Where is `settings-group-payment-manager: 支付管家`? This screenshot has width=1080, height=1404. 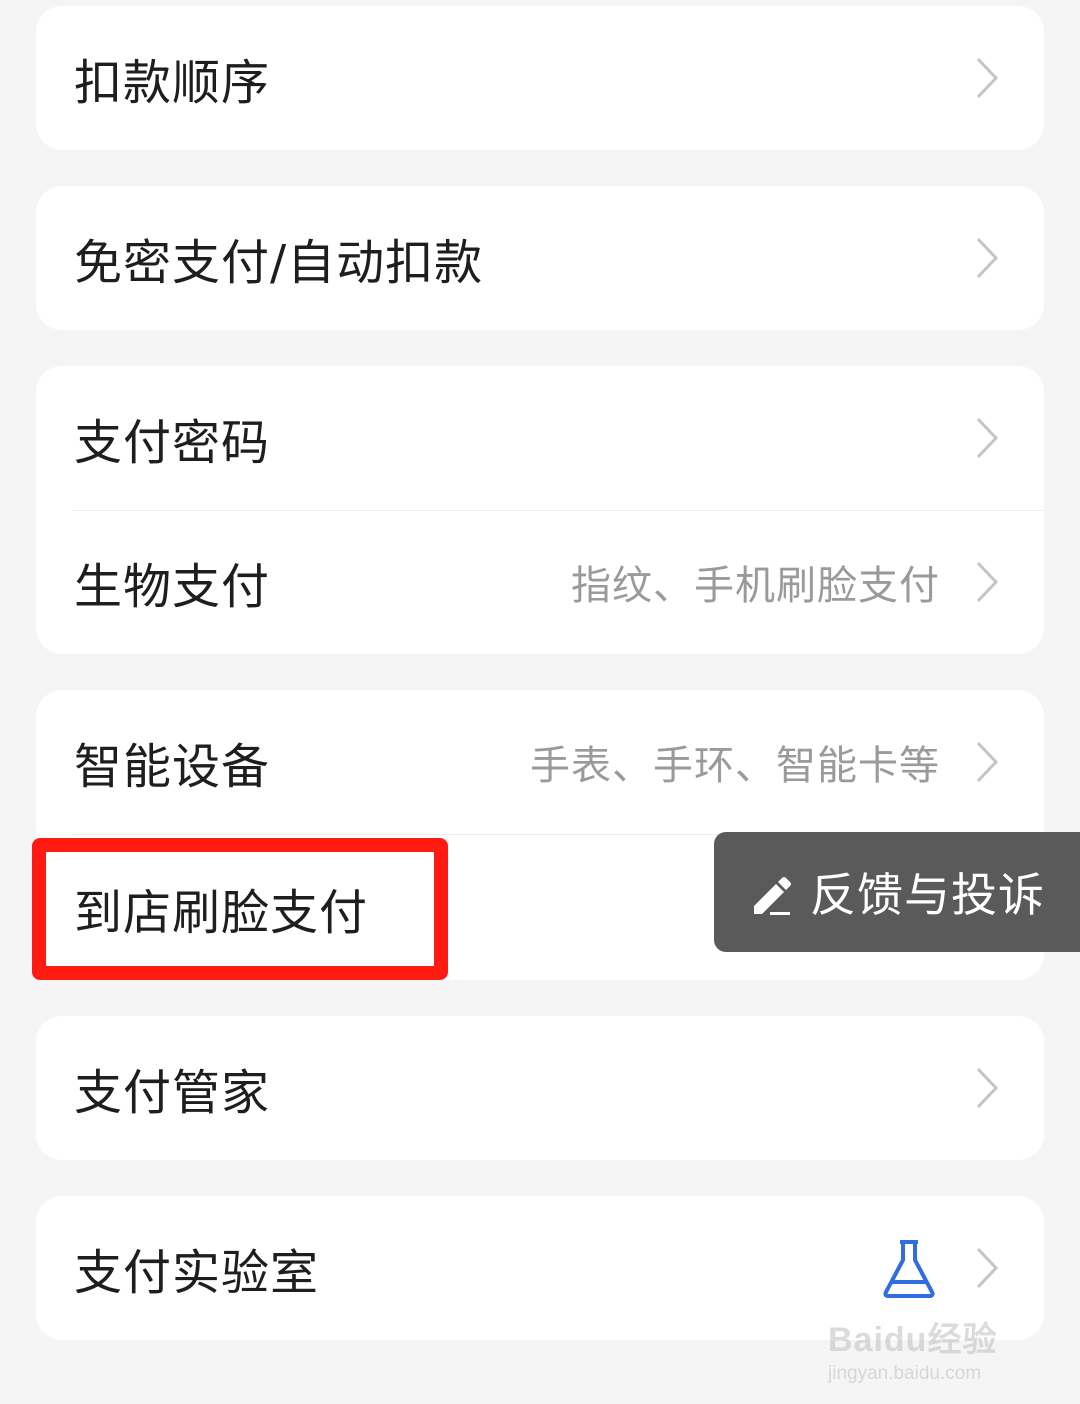 settings-group-payment-manager: 支付管家 is located at coordinates (540, 1088).